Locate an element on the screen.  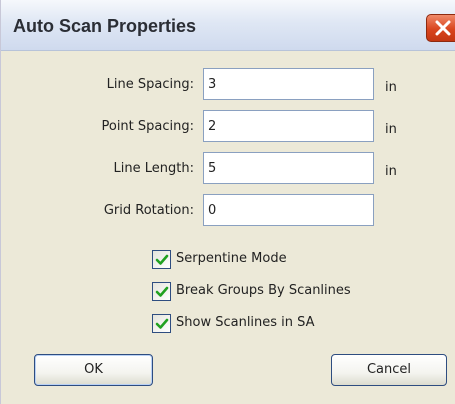
close-button is located at coordinates (440, 28).